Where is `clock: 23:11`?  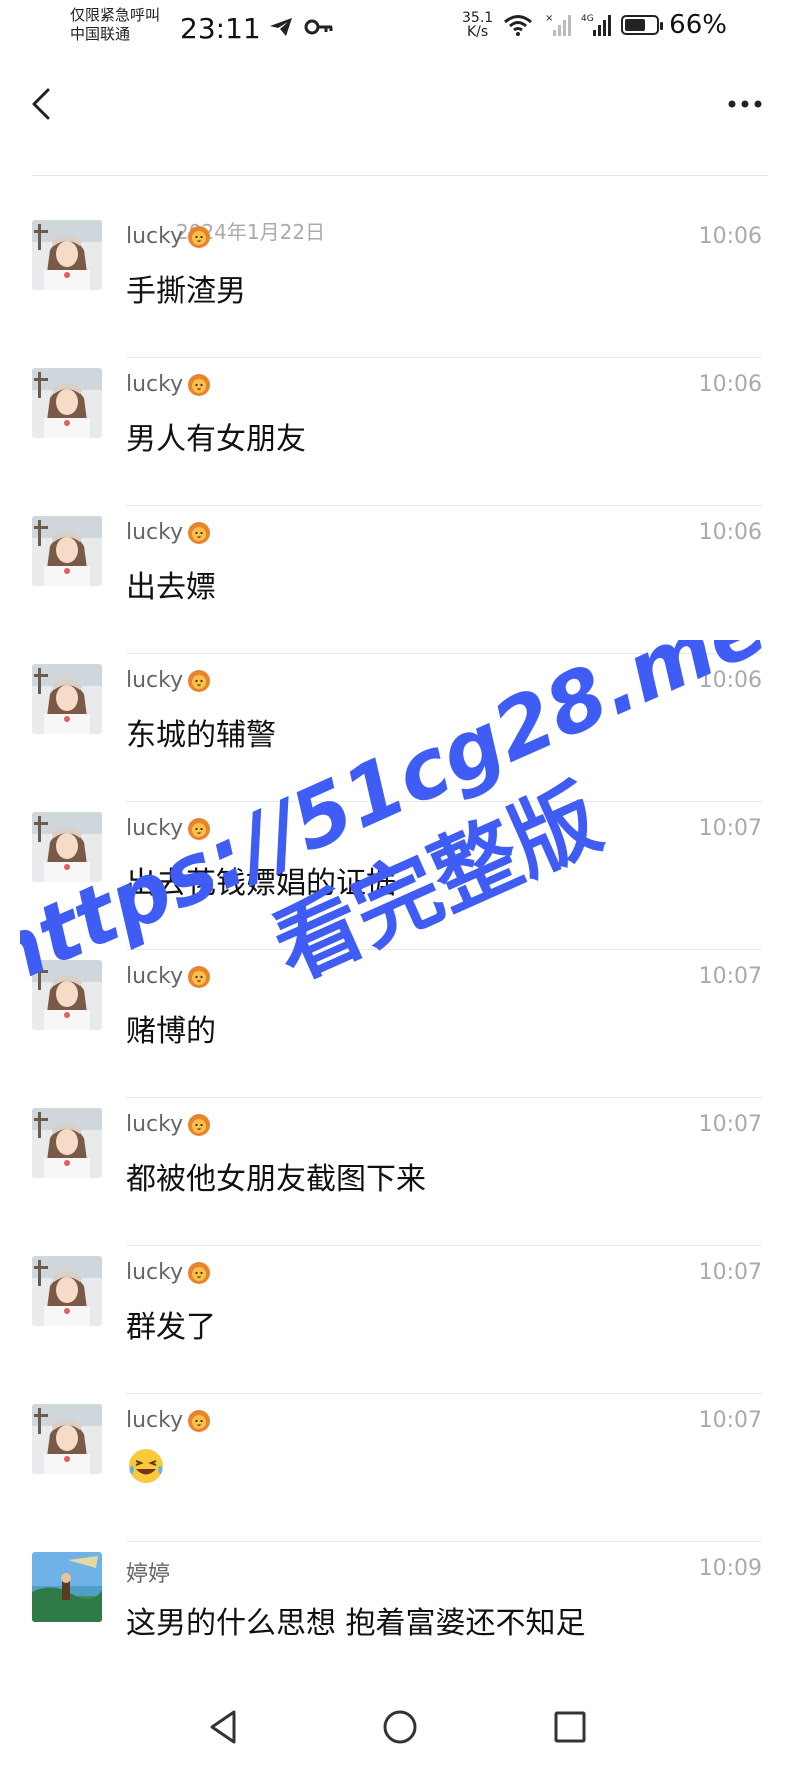
clock: 23:11 is located at coordinates (220, 28).